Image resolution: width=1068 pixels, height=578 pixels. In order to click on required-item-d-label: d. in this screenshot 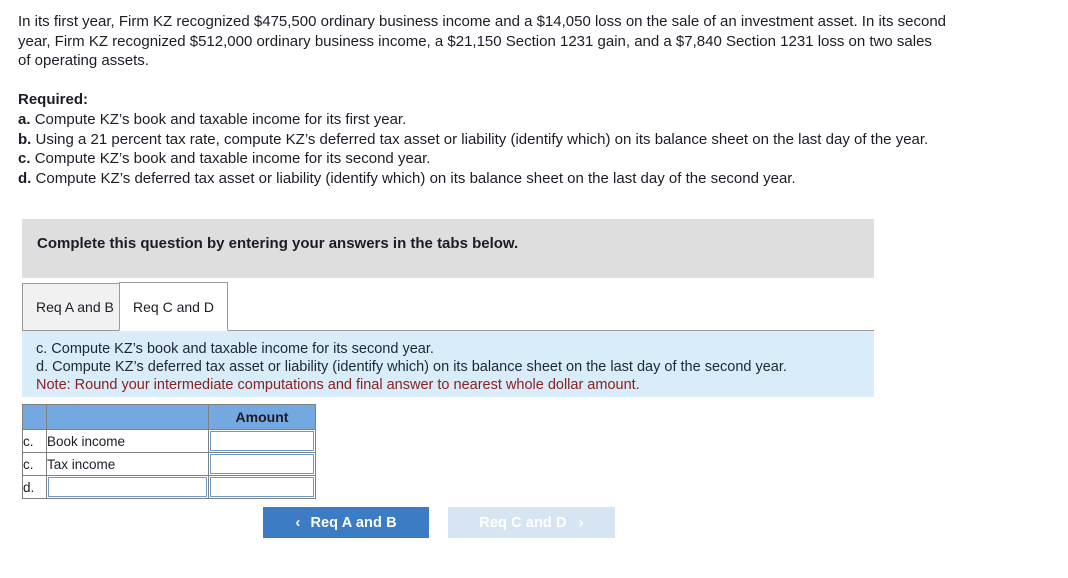, I will do `click(25, 178)`.